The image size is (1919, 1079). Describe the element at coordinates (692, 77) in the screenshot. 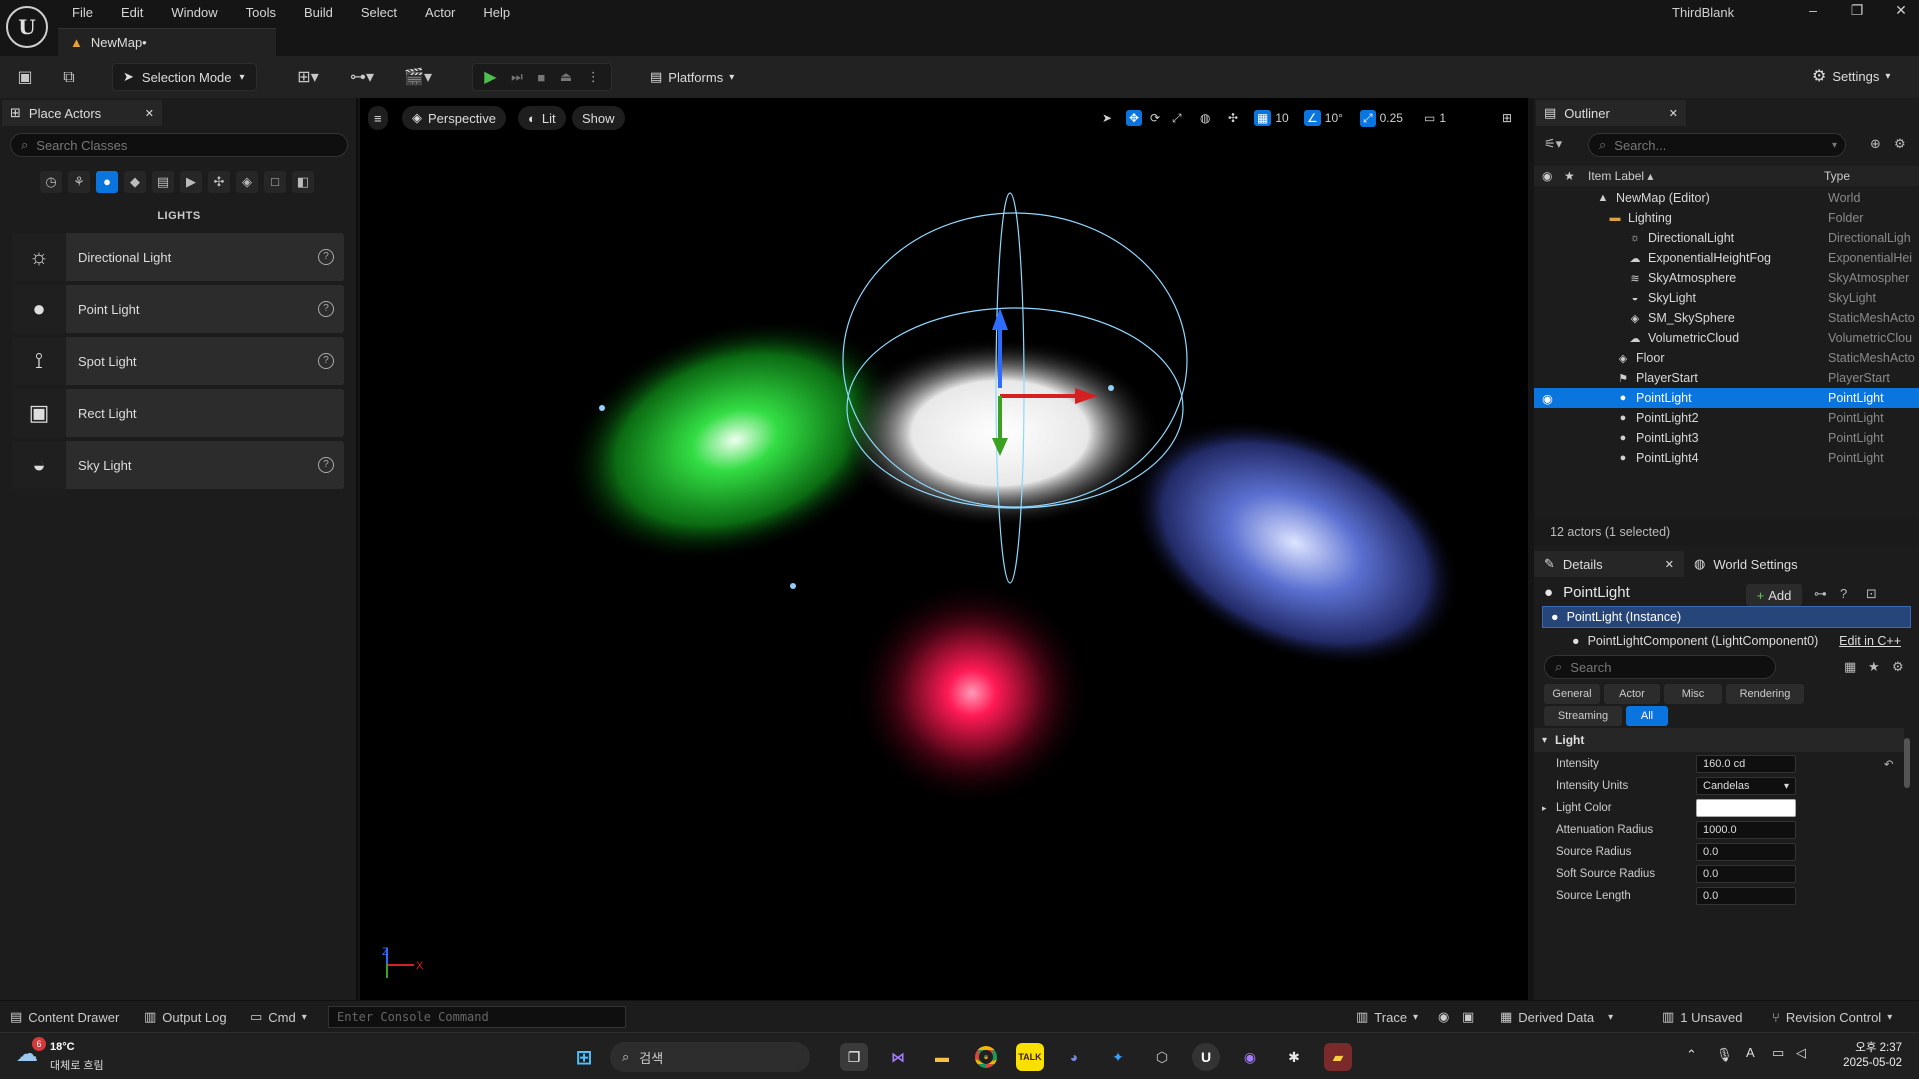

I see `platforms-dropdown: ▤ Platforms ▾` at that location.